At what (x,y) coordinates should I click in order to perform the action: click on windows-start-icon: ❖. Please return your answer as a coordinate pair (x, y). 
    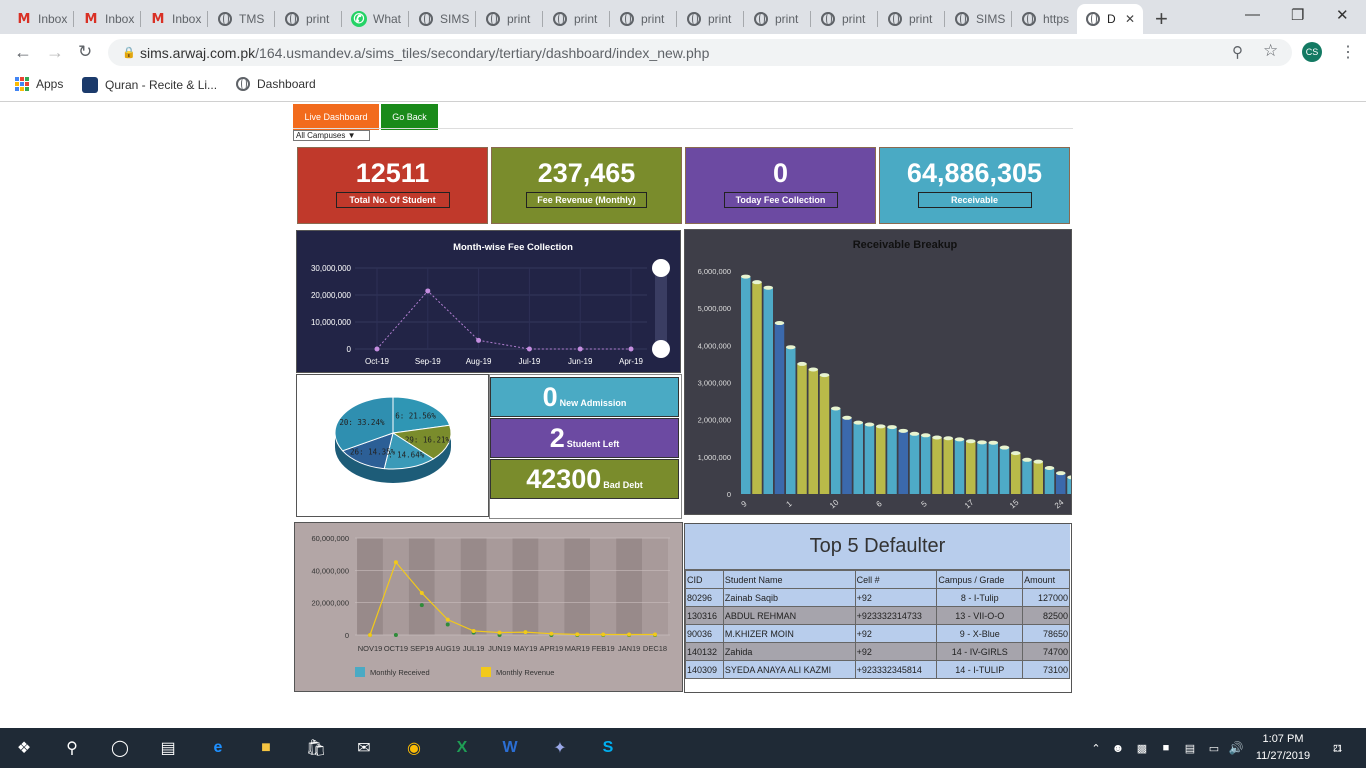
    Looking at the image, I should click on (24, 748).